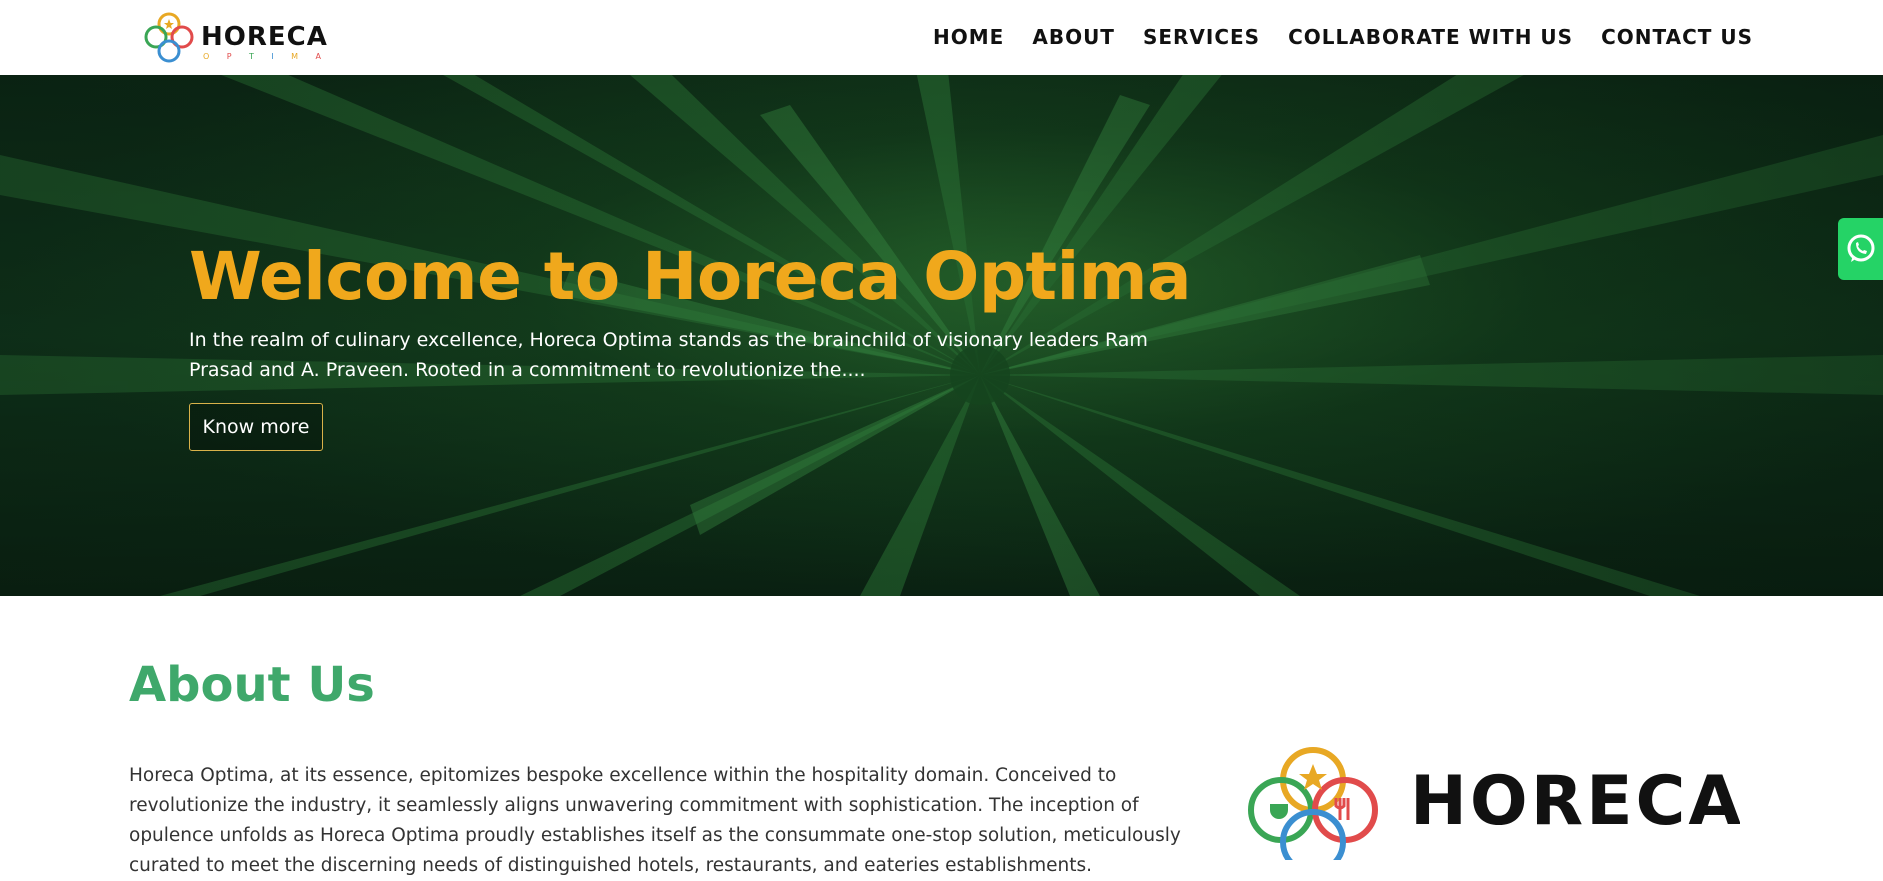  I want to click on nav-home: HOME, so click(968, 37).